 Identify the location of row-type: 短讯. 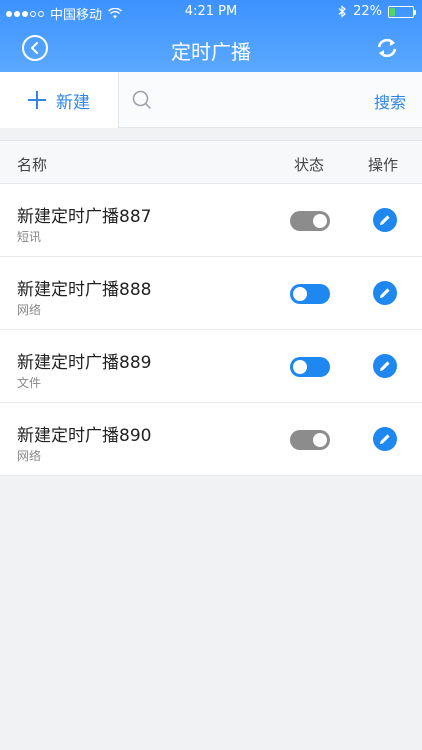
(29, 237).